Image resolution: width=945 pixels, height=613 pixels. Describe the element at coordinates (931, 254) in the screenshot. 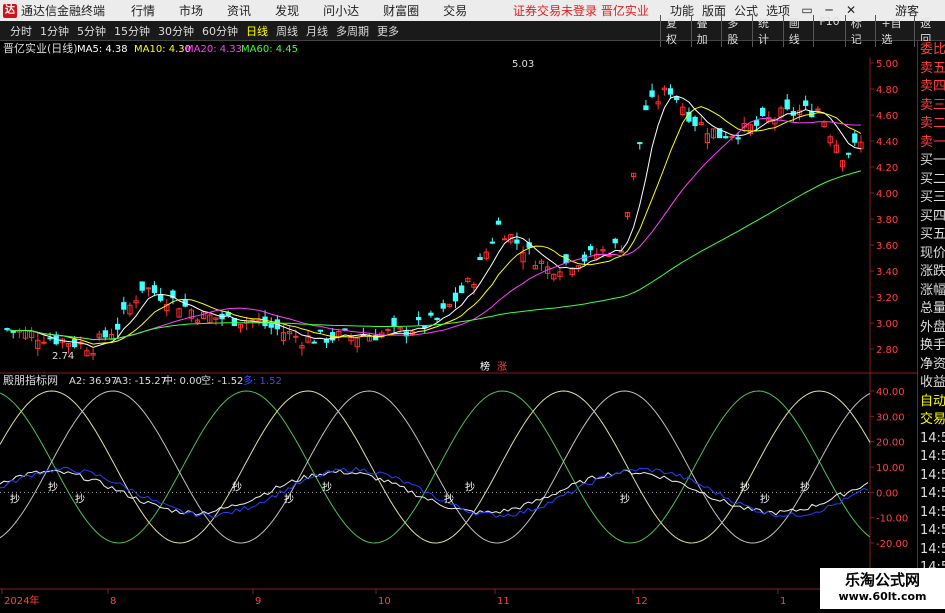

I see `sidebar-item-11: 现价` at that location.